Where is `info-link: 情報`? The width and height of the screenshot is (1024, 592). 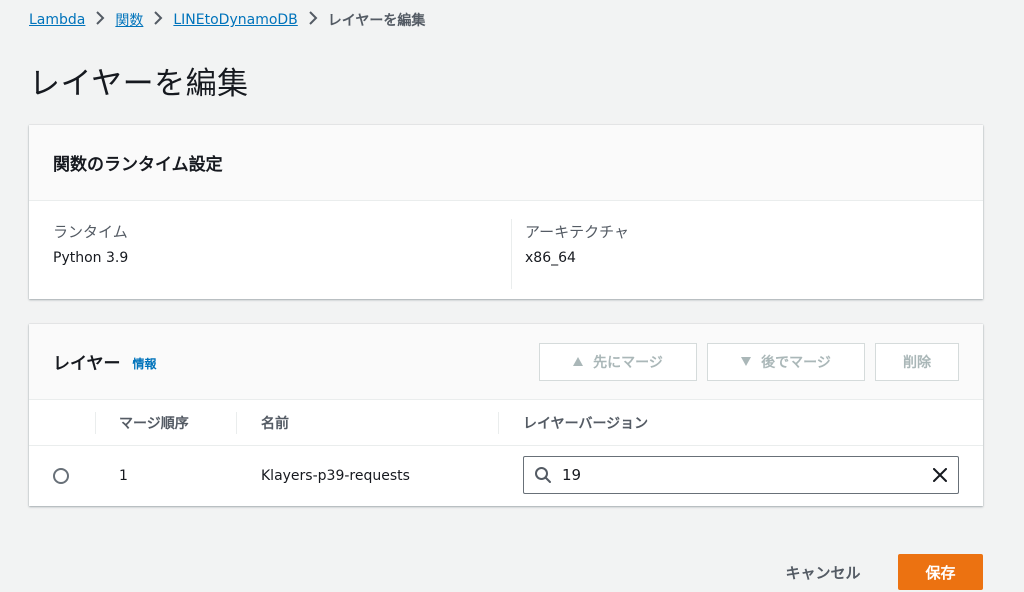
info-link: 情報 is located at coordinates (145, 363).